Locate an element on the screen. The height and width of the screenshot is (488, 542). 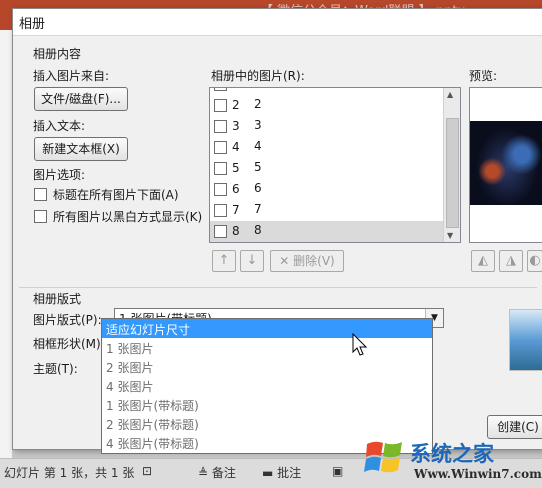
picture-index: 2 is located at coordinates (236, 105).